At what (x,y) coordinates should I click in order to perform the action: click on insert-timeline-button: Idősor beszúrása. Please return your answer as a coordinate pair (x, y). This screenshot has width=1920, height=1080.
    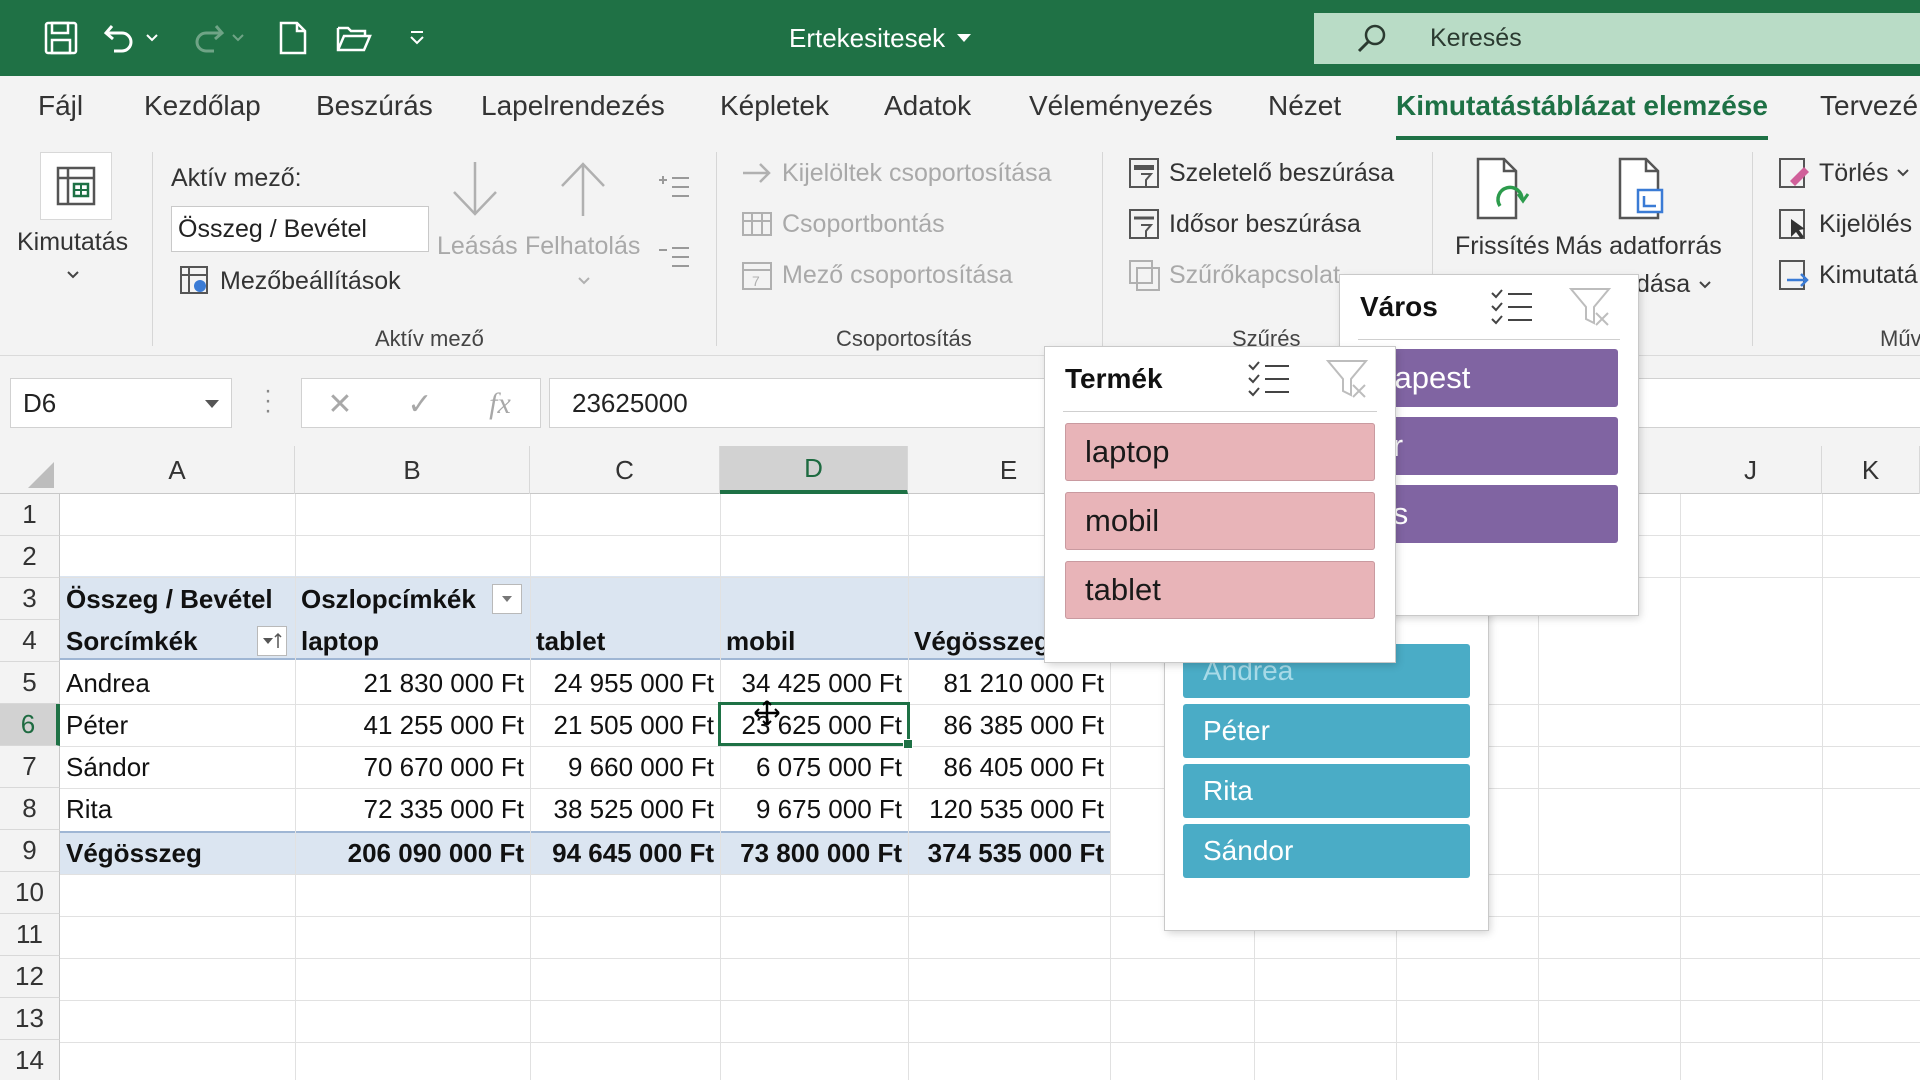
    Looking at the image, I should click on (1244, 224).